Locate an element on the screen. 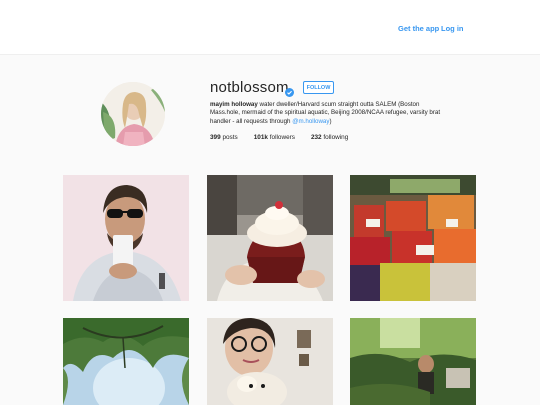  posts-label: posts is located at coordinates (230, 137).